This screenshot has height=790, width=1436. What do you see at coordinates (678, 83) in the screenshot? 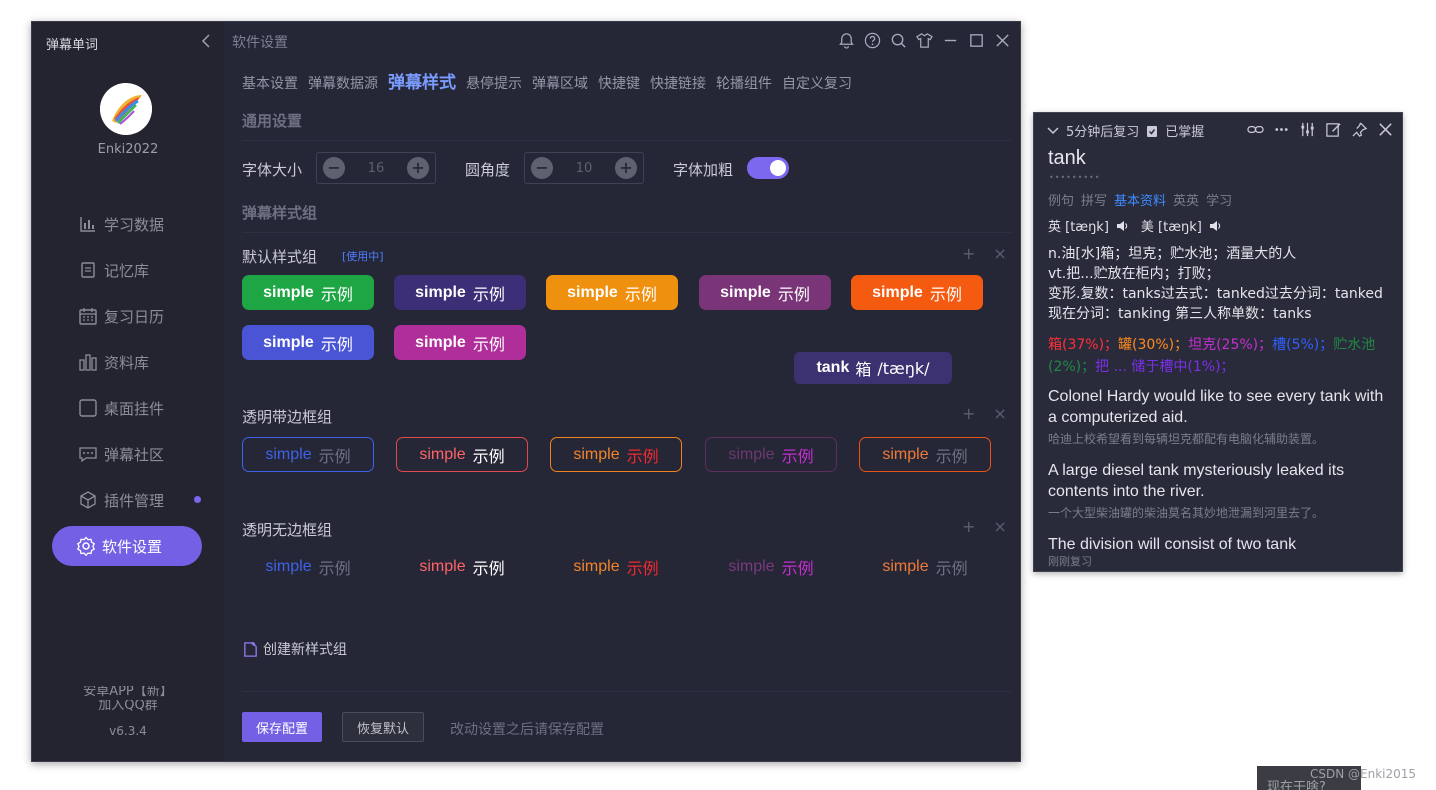
I see `tab-quick-links: 快捷链接` at bounding box center [678, 83].